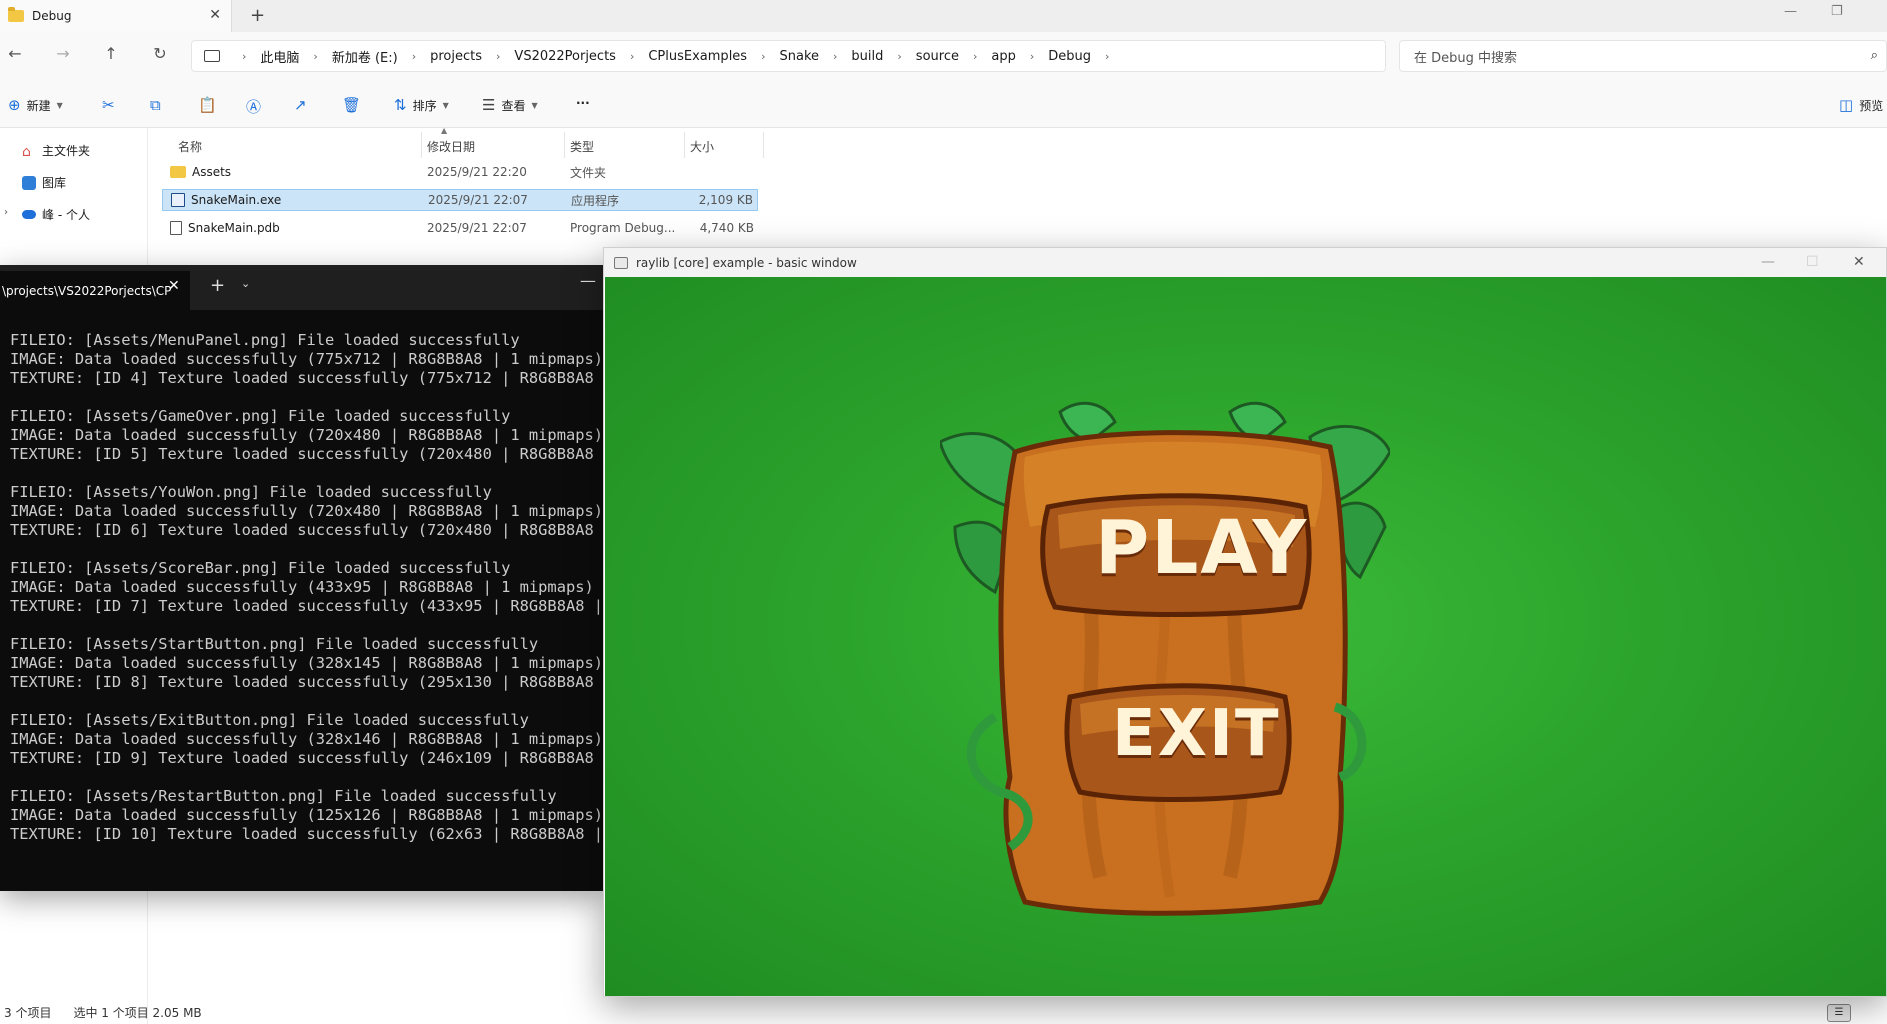  Describe the element at coordinates (456, 56) in the screenshot. I see `breadcrumb-item: projects` at that location.